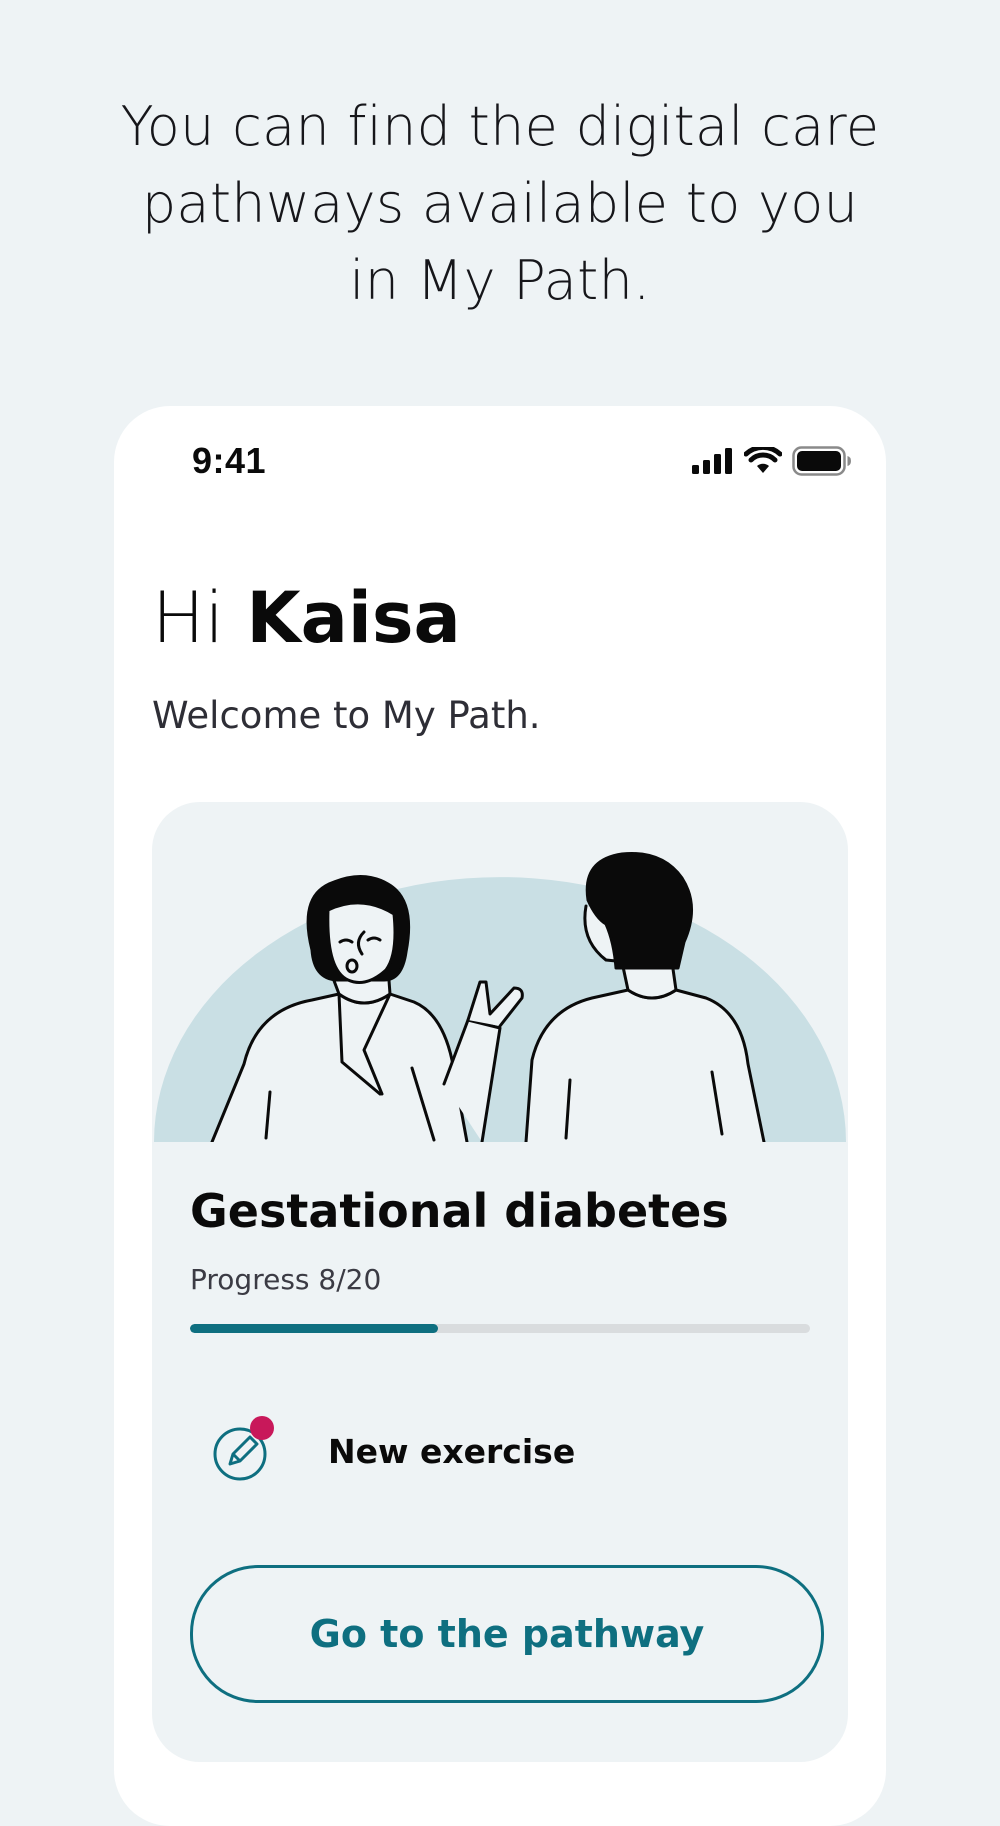 The image size is (1000, 1826). I want to click on doctor-and-patient-illustration, so click(500, 997).